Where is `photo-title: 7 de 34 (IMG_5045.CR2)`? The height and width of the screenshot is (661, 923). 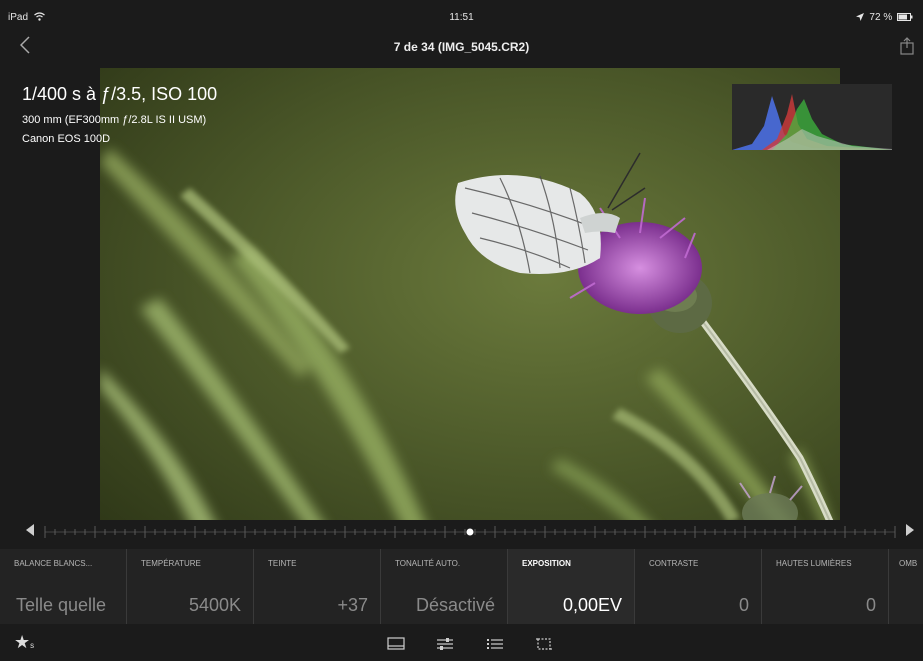 photo-title: 7 de 34 (IMG_5045.CR2) is located at coordinates (461, 47).